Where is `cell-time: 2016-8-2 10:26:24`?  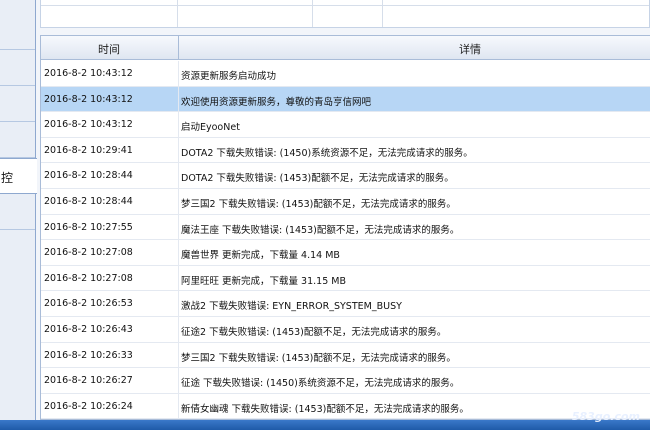 cell-time: 2016-8-2 10:26:24 is located at coordinates (88, 406).